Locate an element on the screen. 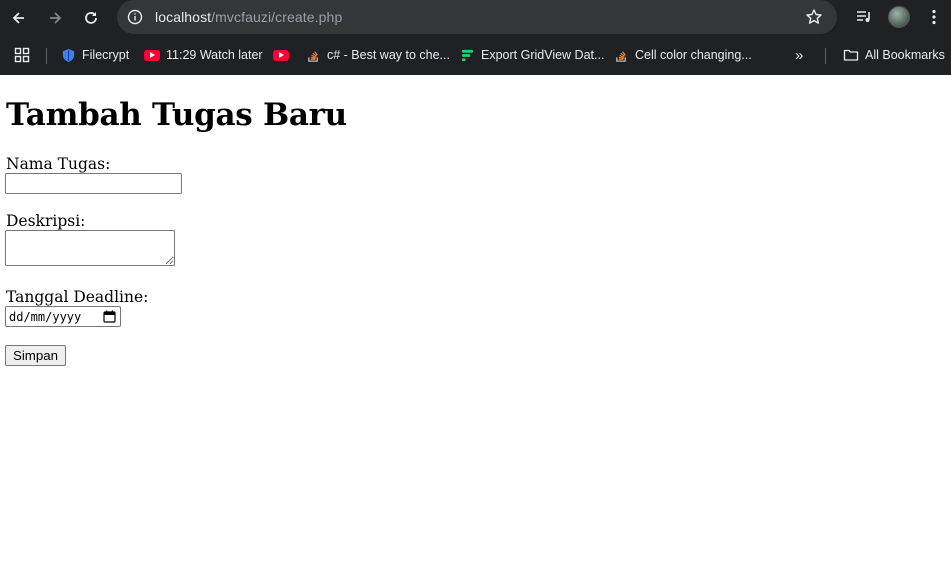 This screenshot has height=582, width=951. task-name-label: Nama Tugas: is located at coordinates (58, 164).